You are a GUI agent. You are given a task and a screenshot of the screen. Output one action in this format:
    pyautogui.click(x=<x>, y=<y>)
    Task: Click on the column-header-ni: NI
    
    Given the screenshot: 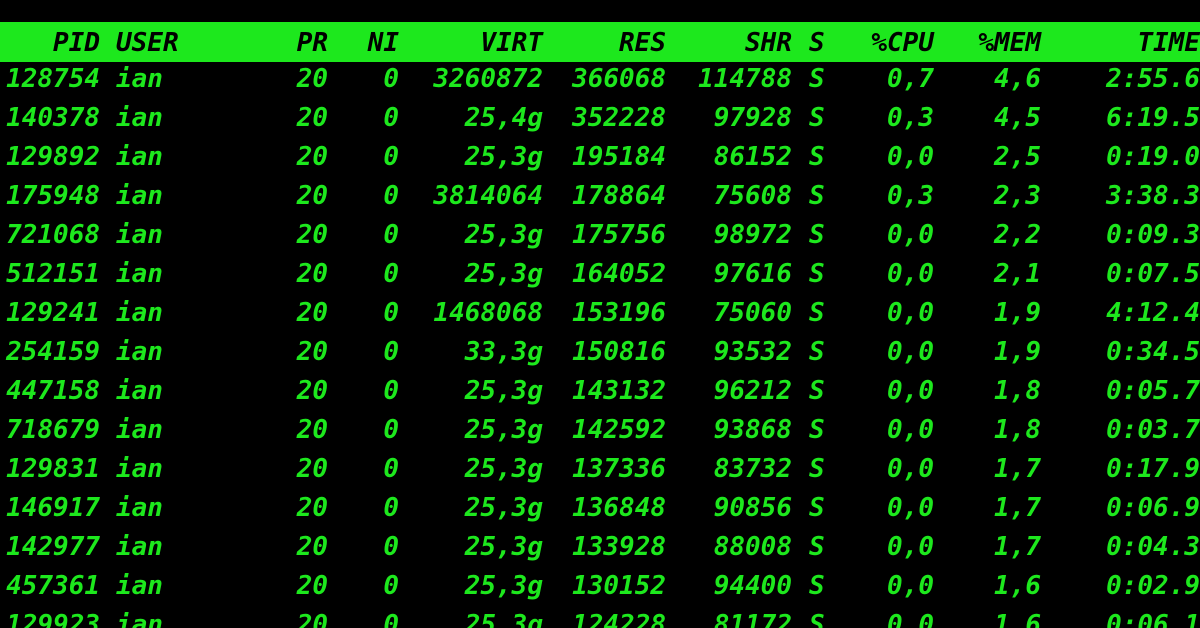 What is the action you would take?
    pyautogui.click(x=383, y=43)
    